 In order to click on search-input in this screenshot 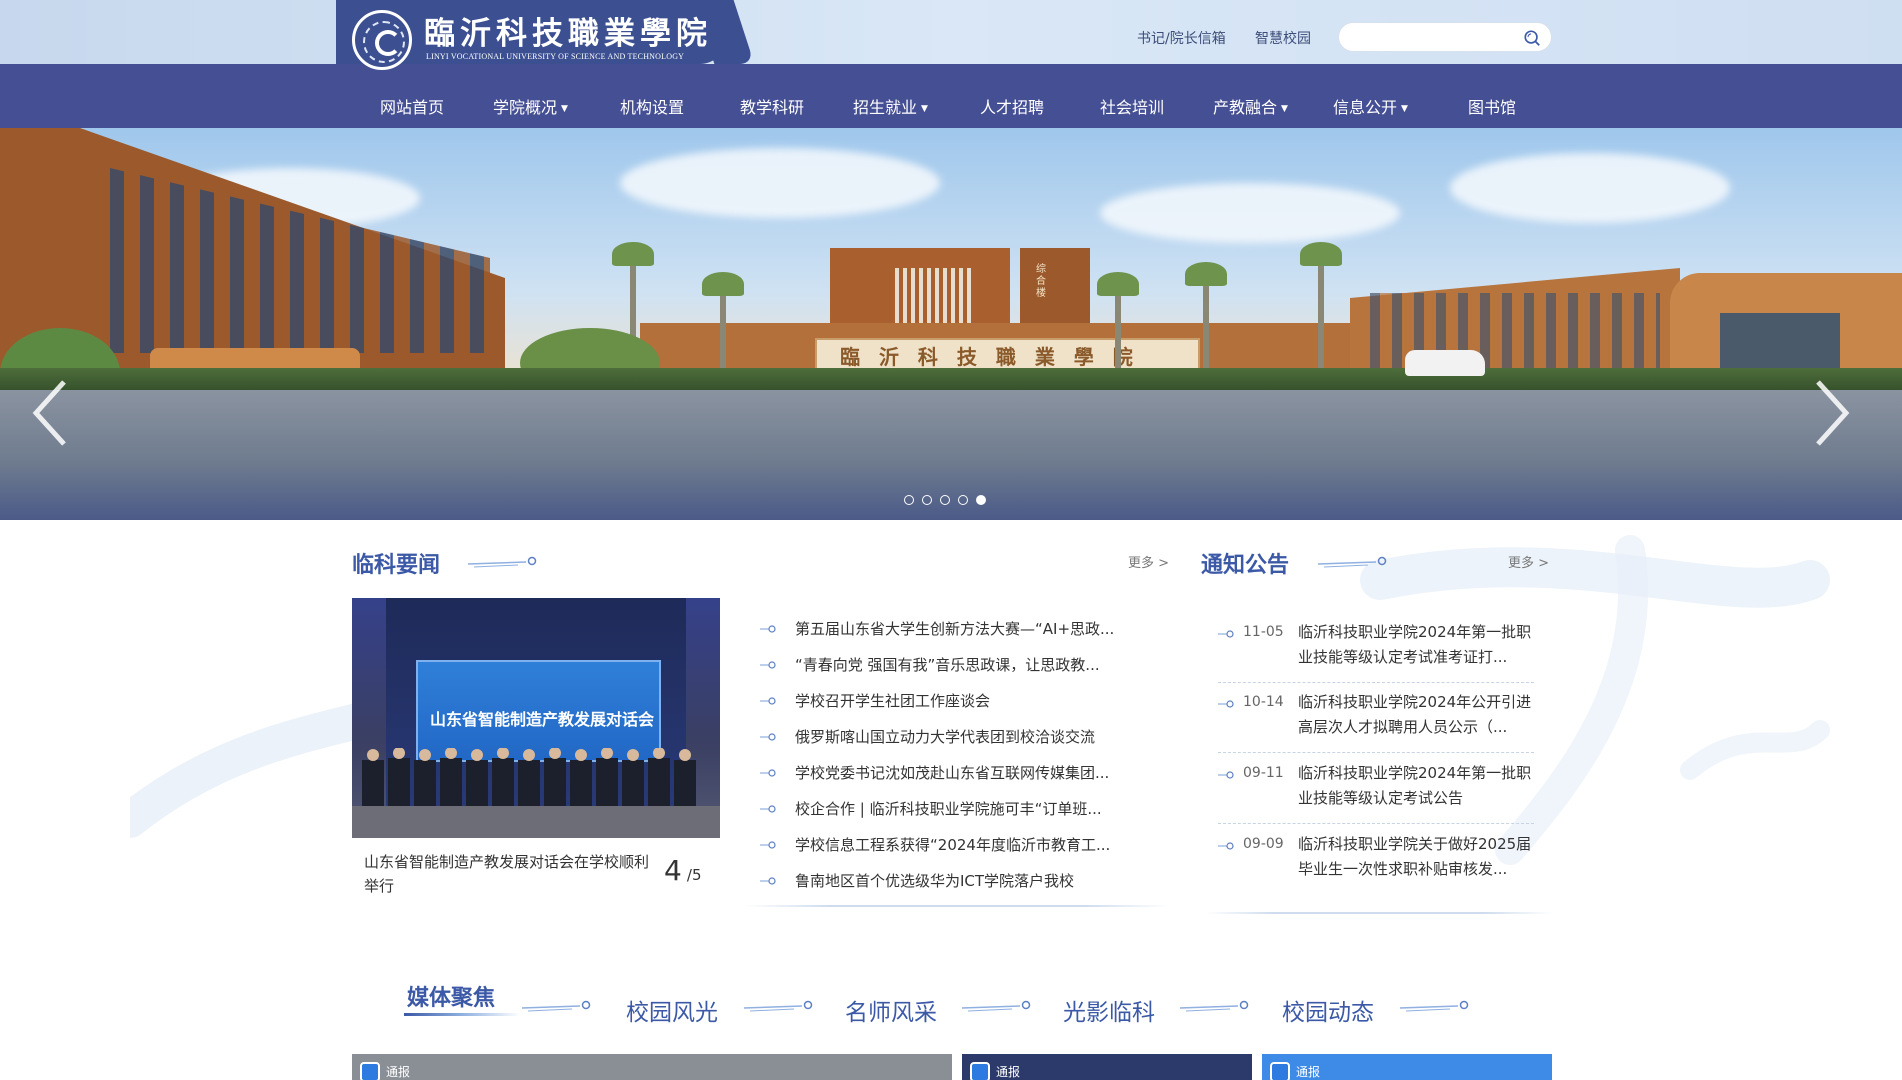, I will do `click(1433, 37)`.